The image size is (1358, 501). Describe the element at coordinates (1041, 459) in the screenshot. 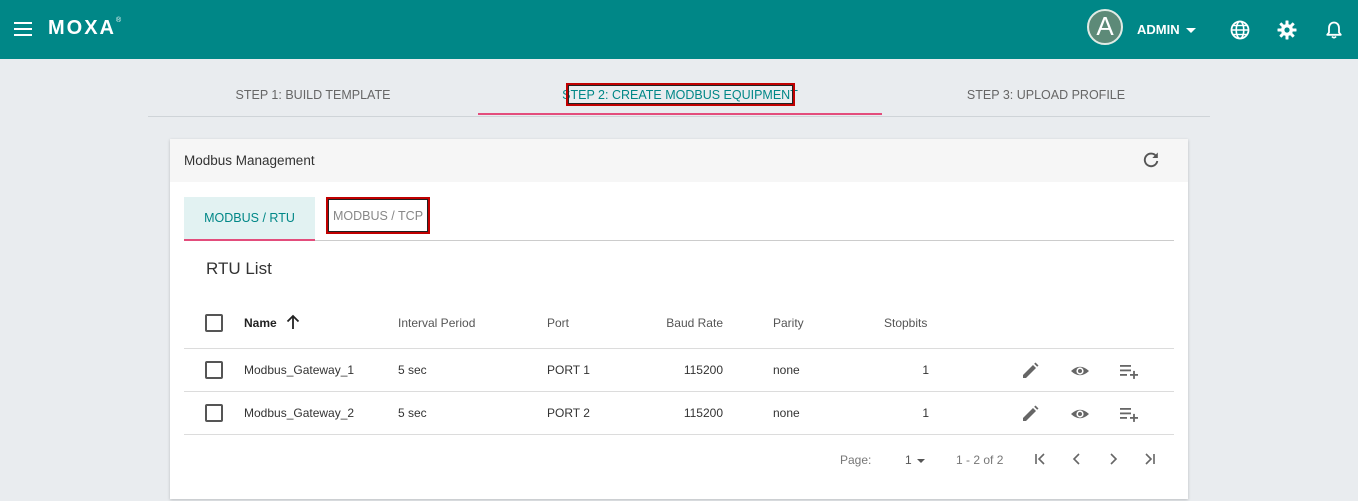

I see `first-page-icon` at that location.